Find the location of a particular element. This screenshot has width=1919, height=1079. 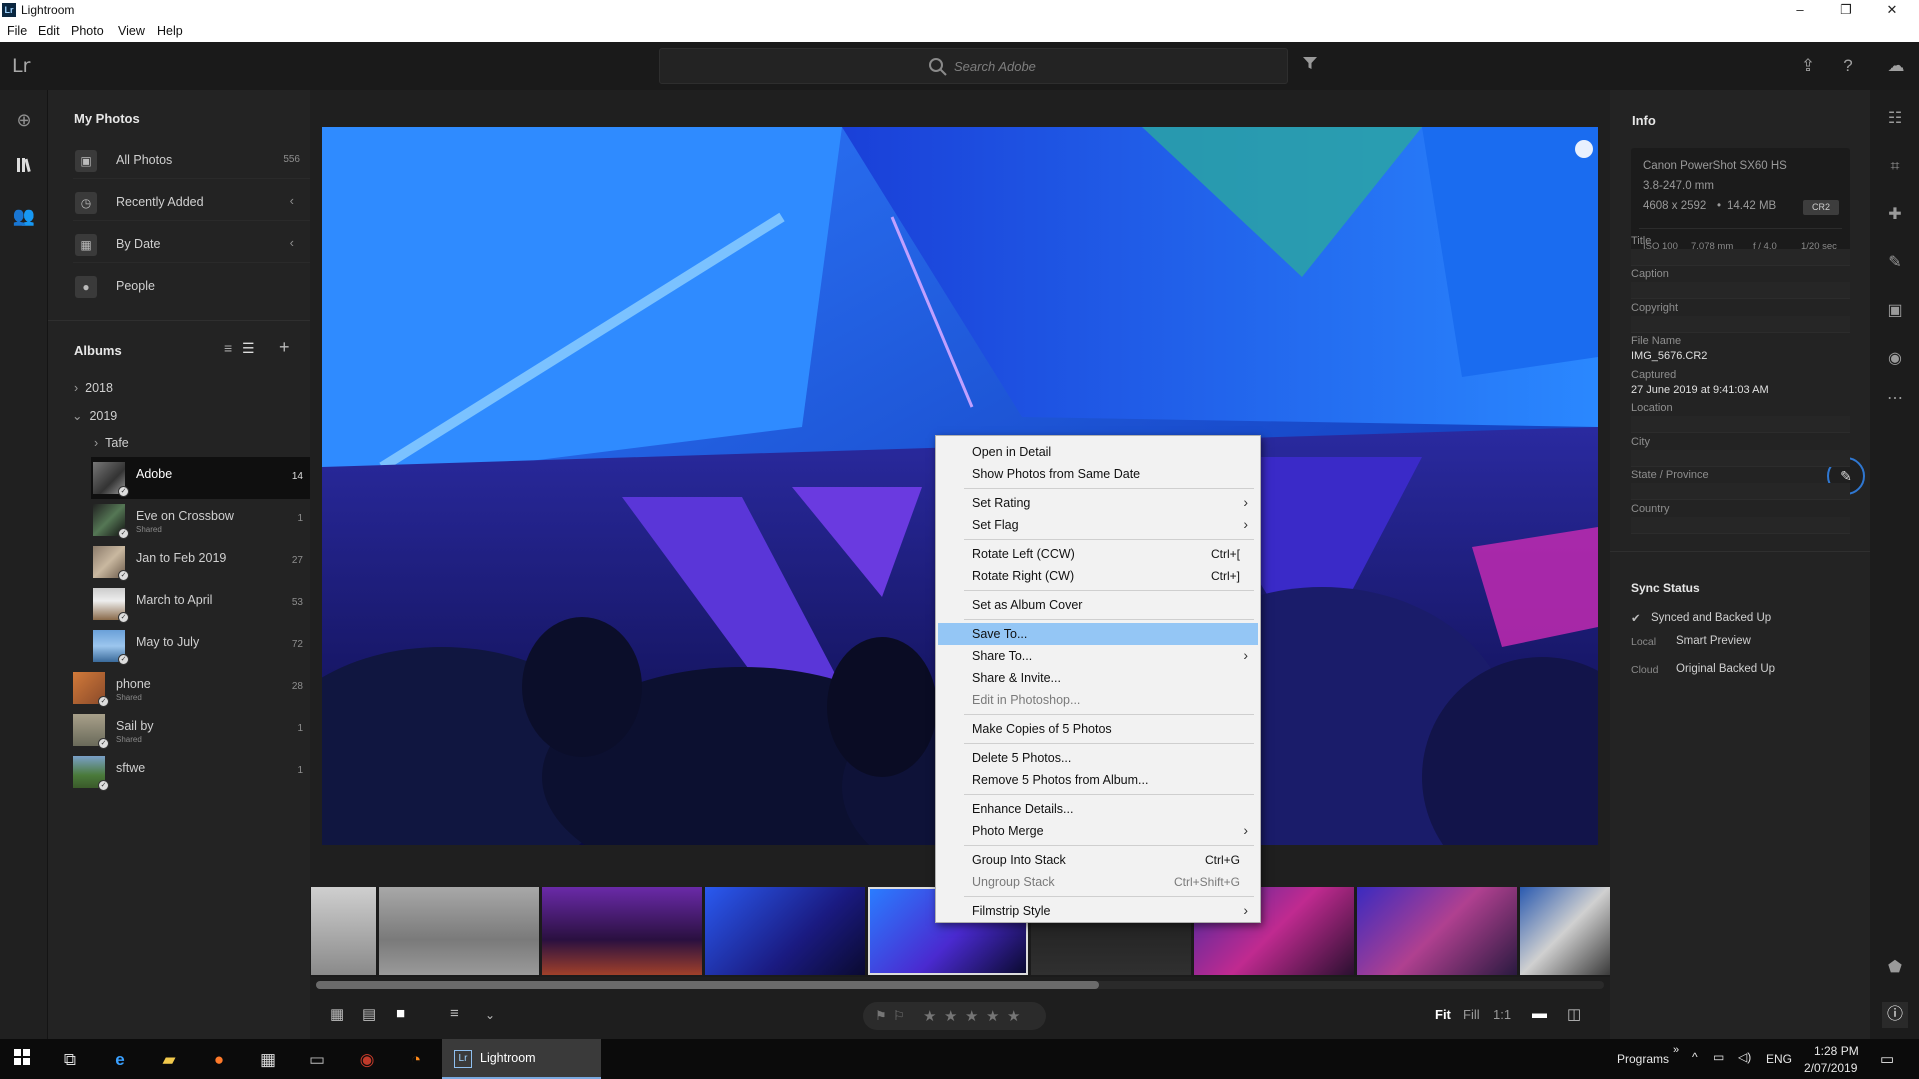

photo-grid-icon: ▤ is located at coordinates (369, 1014).